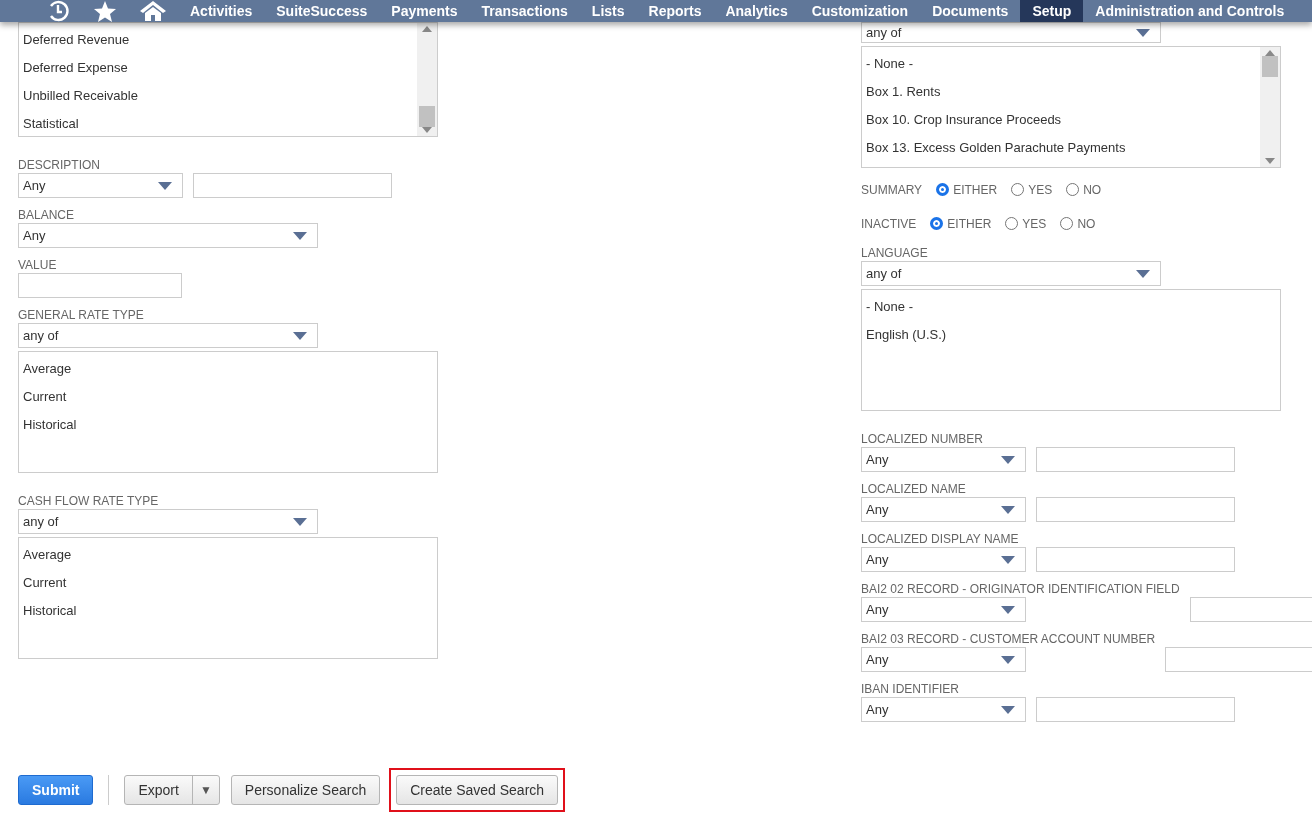 Image resolution: width=1312 pixels, height=822 pixels. Describe the element at coordinates (218, 68) in the screenshot. I see `list-option: Deferred Expense` at that location.